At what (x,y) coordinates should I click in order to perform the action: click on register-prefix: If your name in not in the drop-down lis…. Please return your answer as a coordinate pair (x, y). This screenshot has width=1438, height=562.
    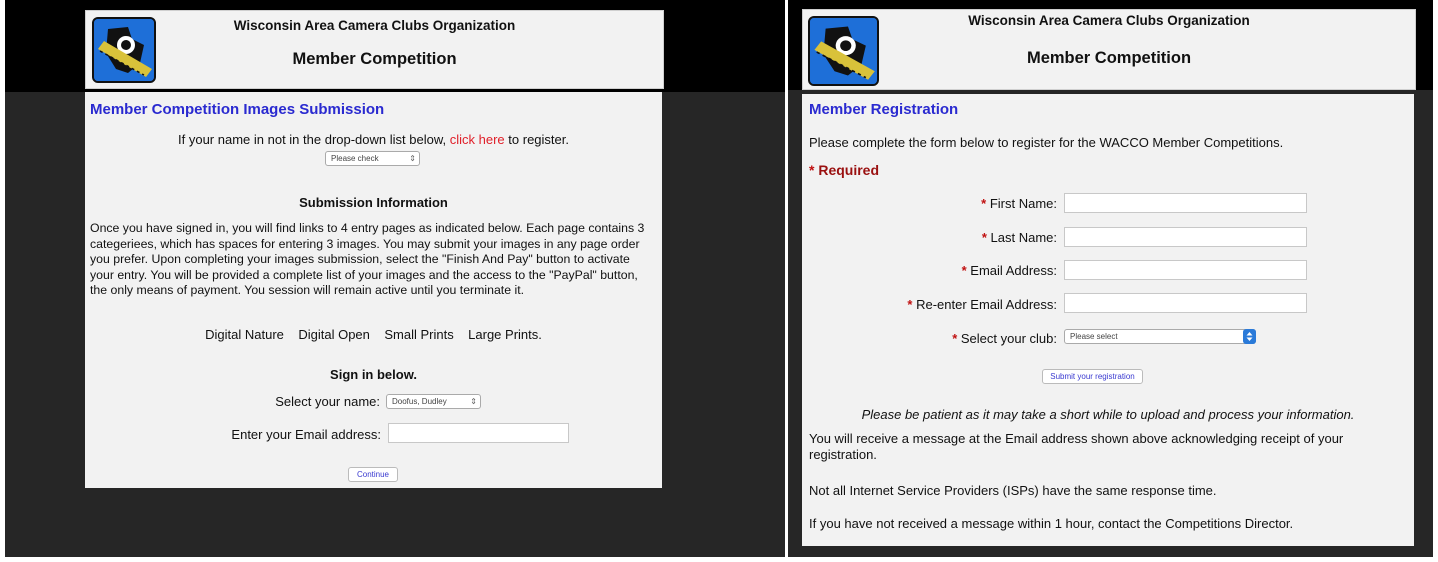
    Looking at the image, I should click on (312, 139).